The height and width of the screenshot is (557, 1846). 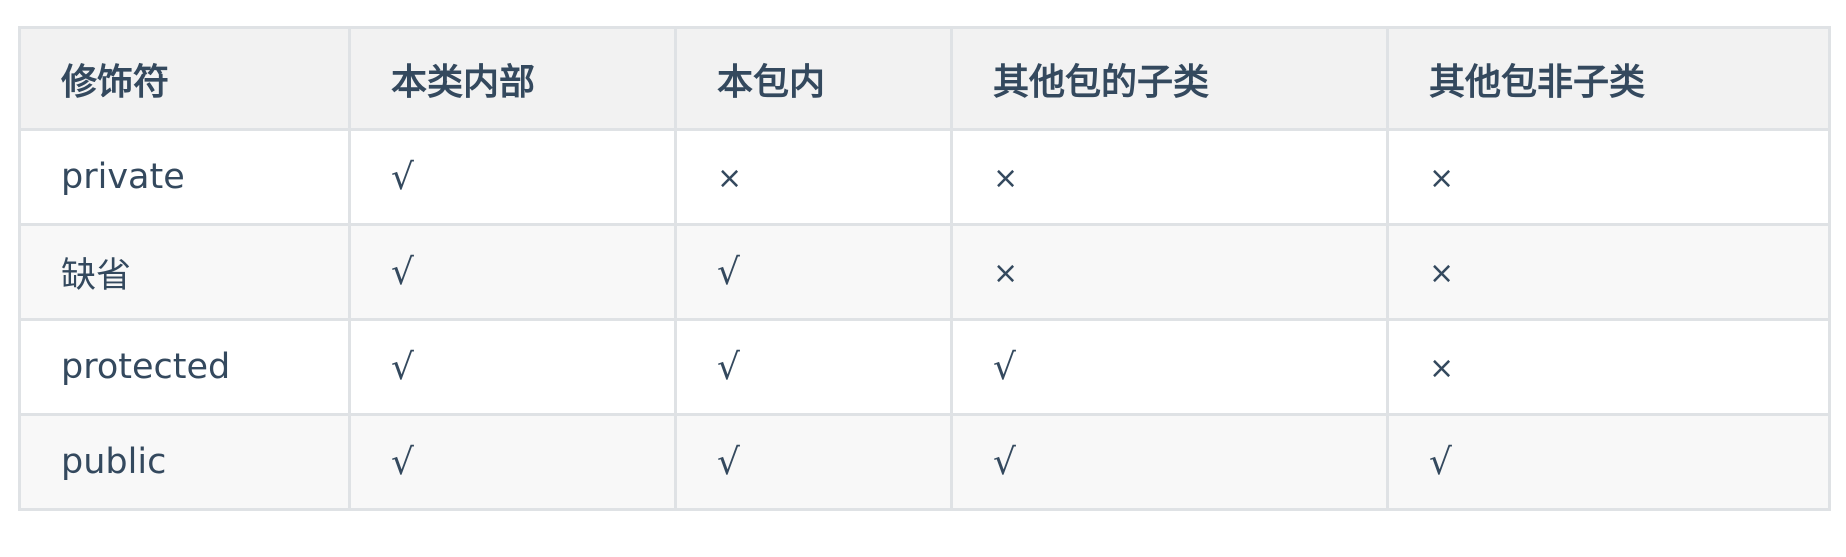 I want to click on modifier-cell: public, so click(x=184, y=462).